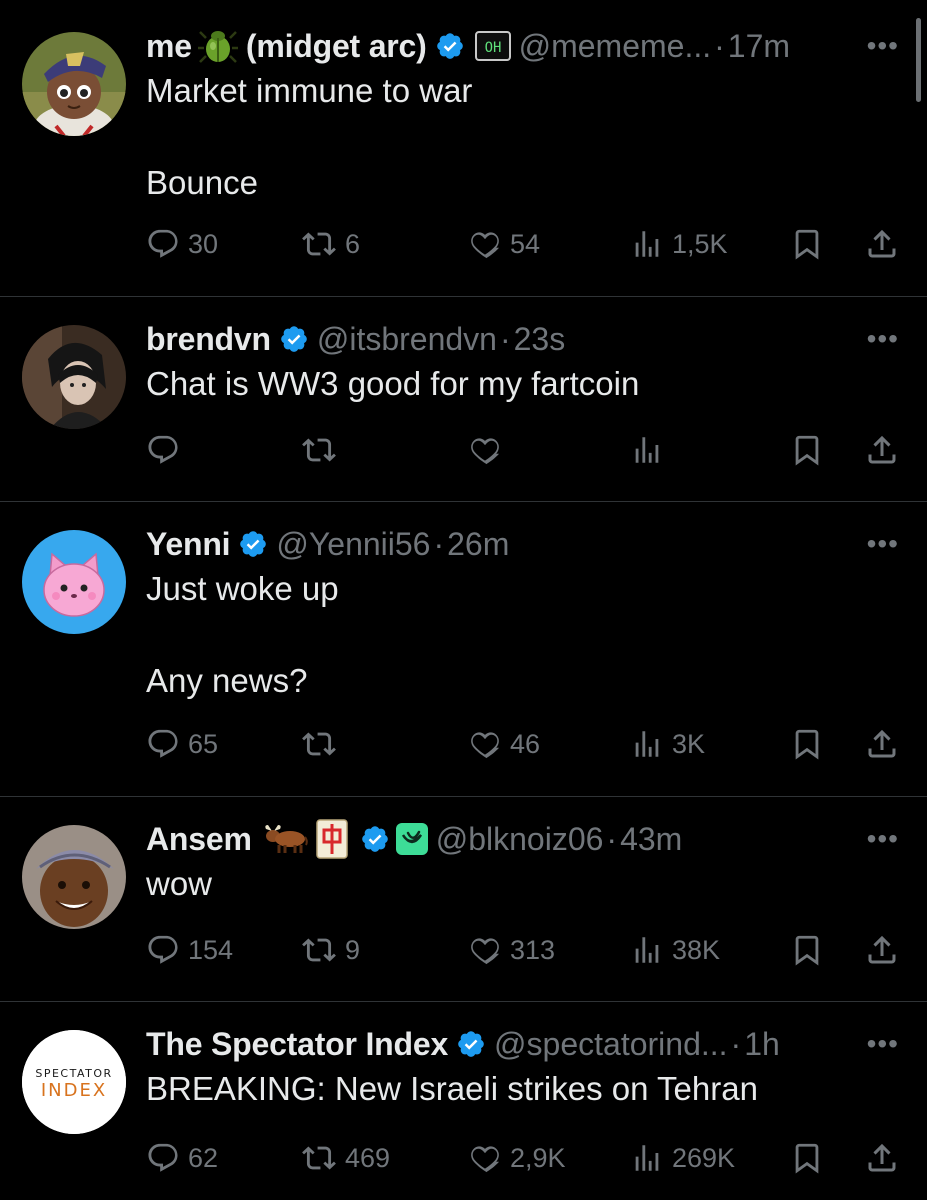 The height and width of the screenshot is (1200, 927). What do you see at coordinates (199, 839) in the screenshot?
I see `display-name: Ansem` at bounding box center [199, 839].